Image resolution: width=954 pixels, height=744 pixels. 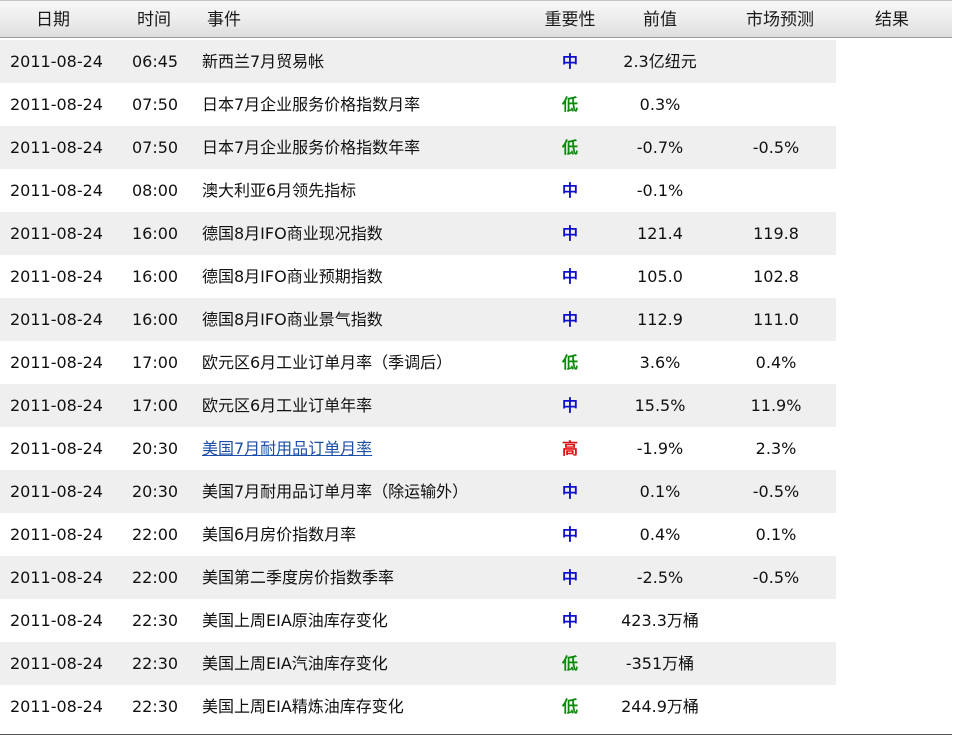 I want to click on forecast-value-cell: 102.8, so click(x=776, y=276).